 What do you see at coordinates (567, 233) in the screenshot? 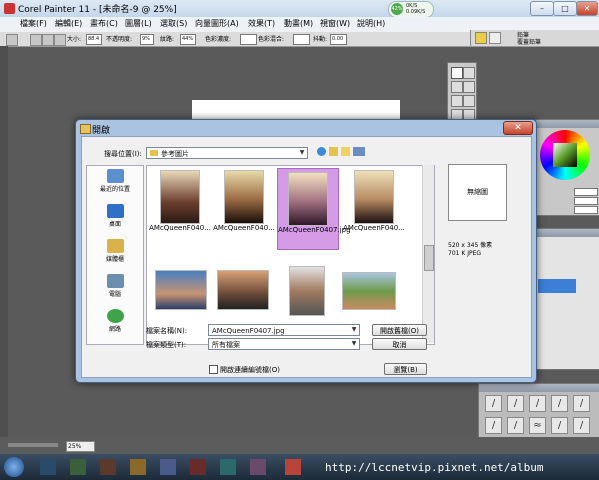
I see `layers-panel-header` at bounding box center [567, 233].